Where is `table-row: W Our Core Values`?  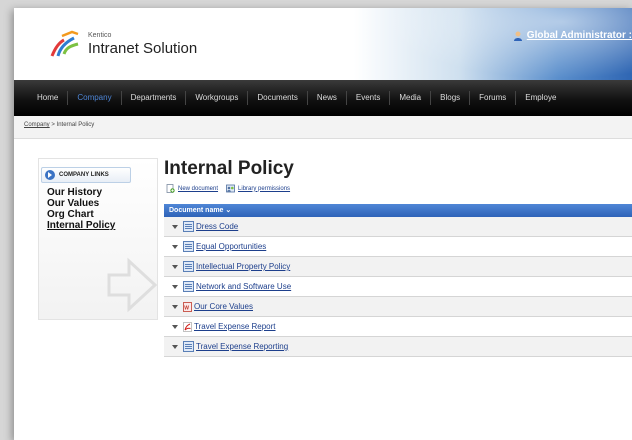 table-row: W Our Core Values is located at coordinates (398, 307).